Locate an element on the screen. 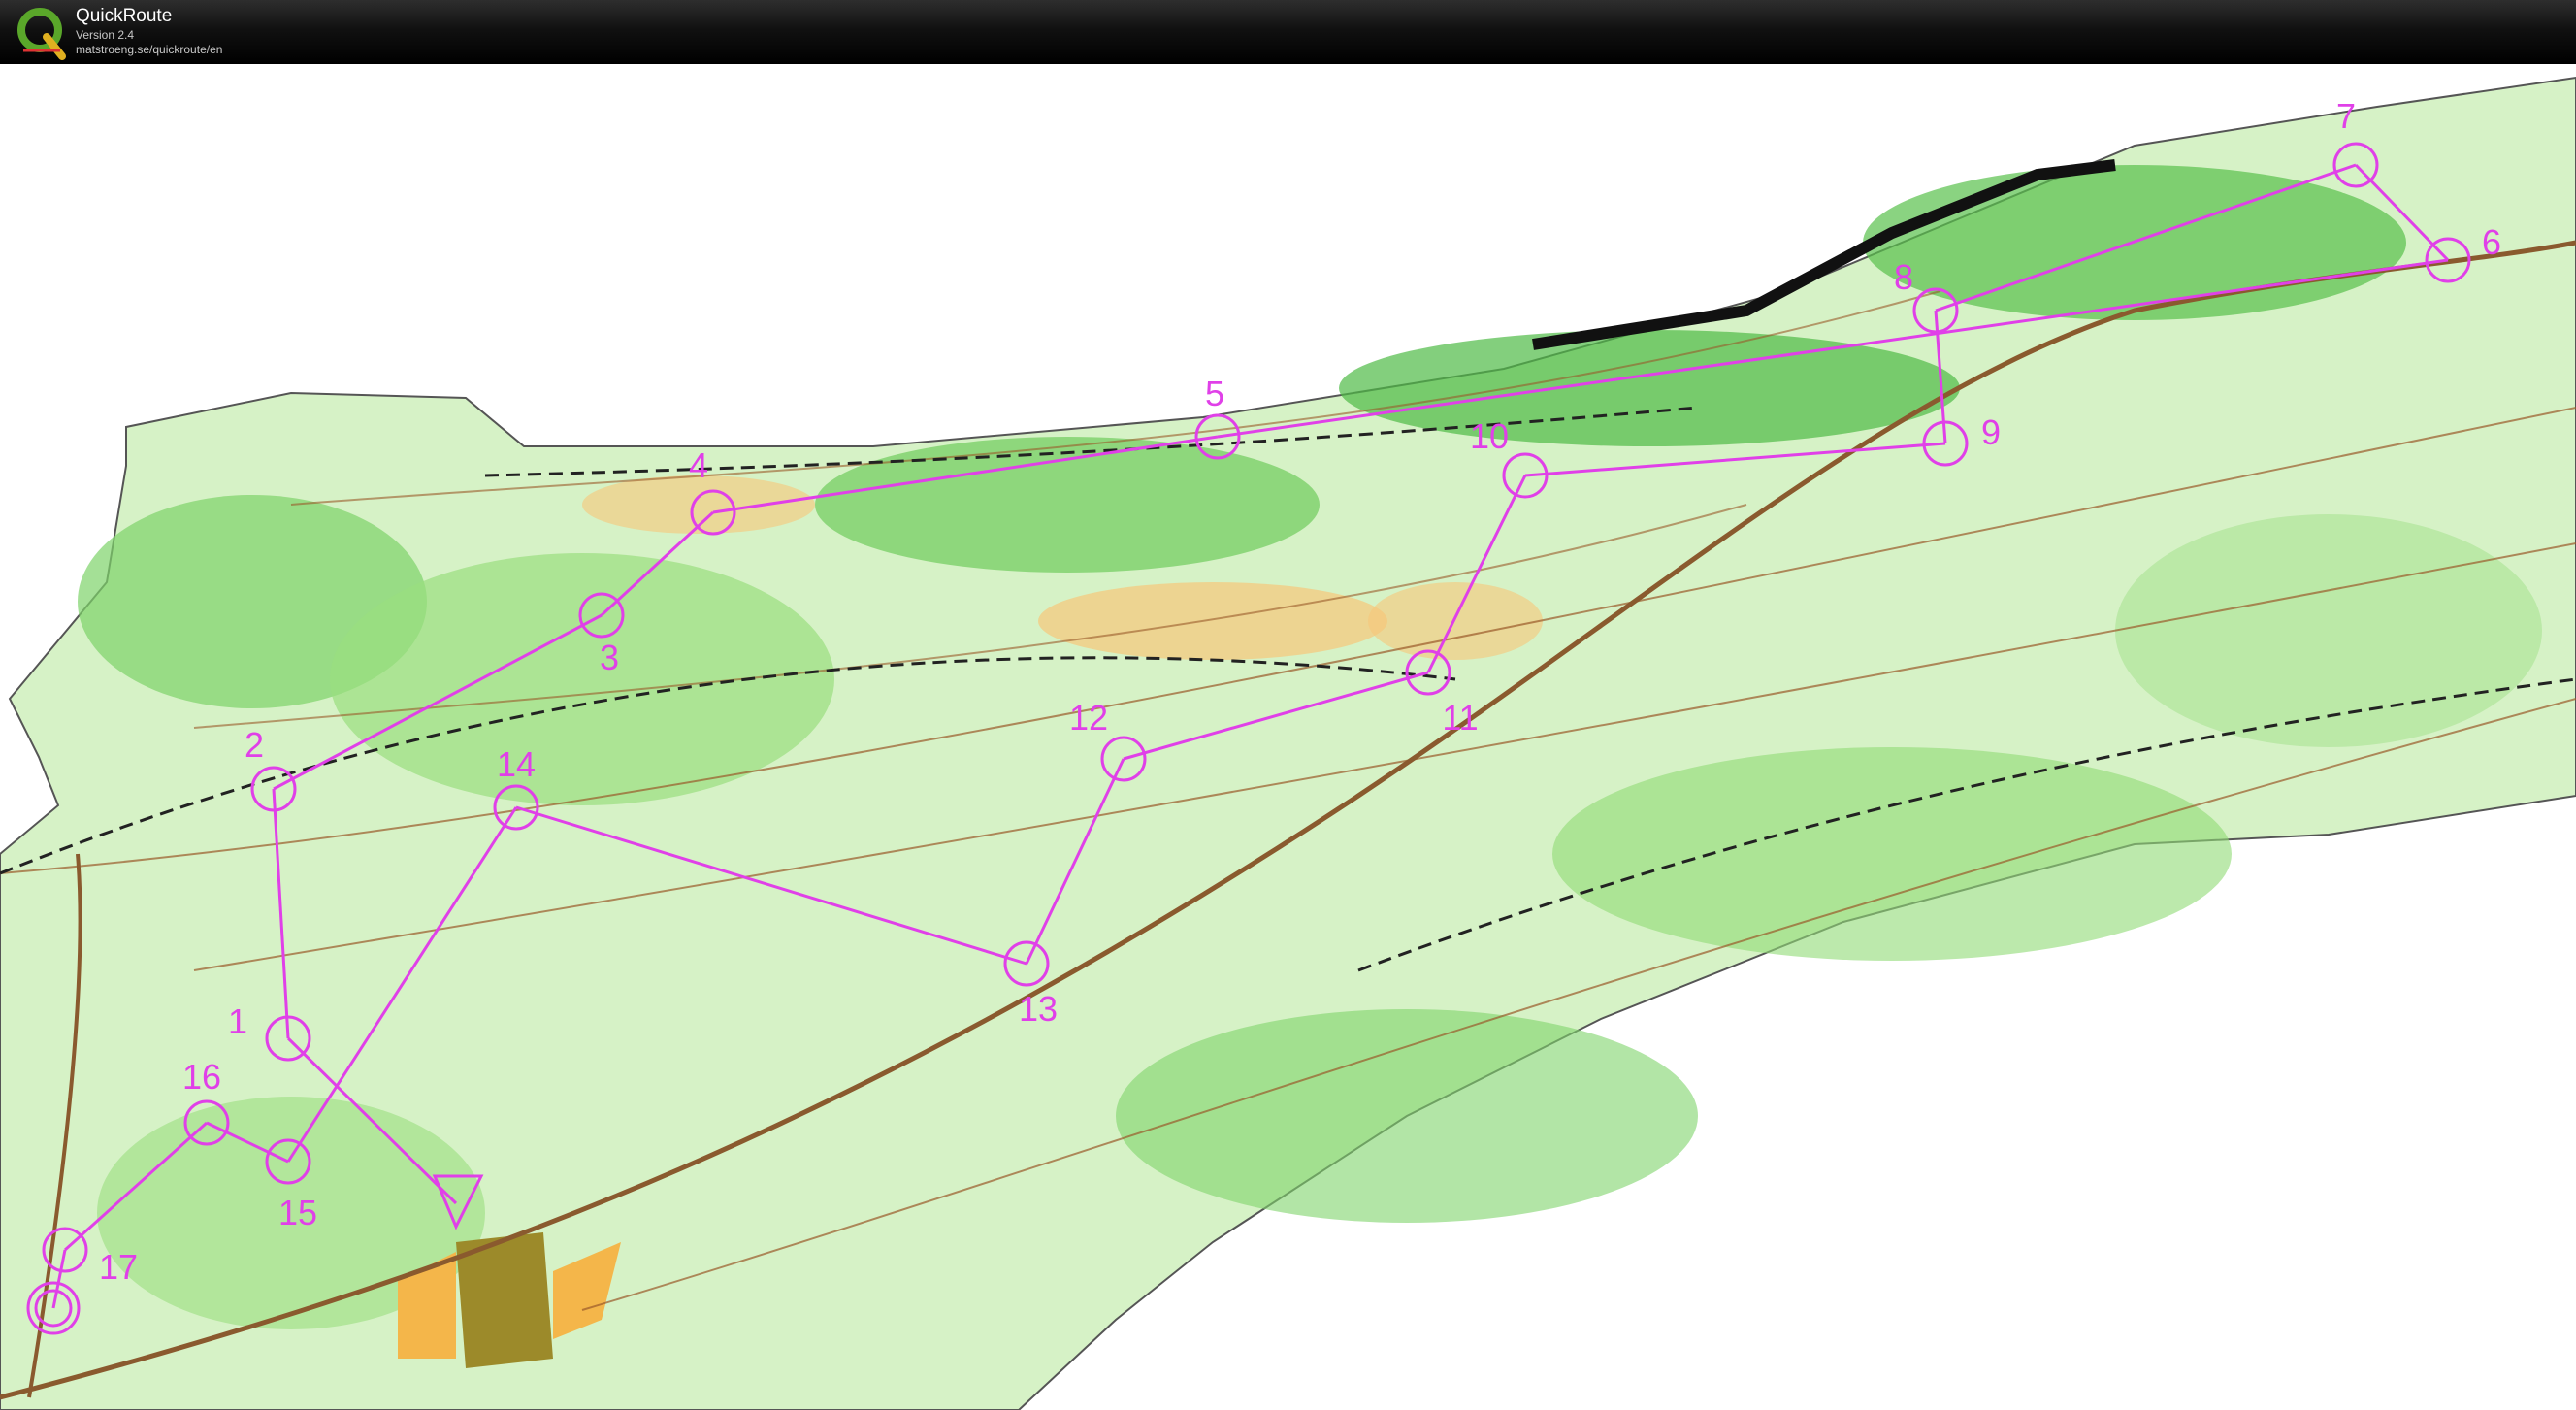  control-number-16: 16 is located at coordinates (202, 1077).